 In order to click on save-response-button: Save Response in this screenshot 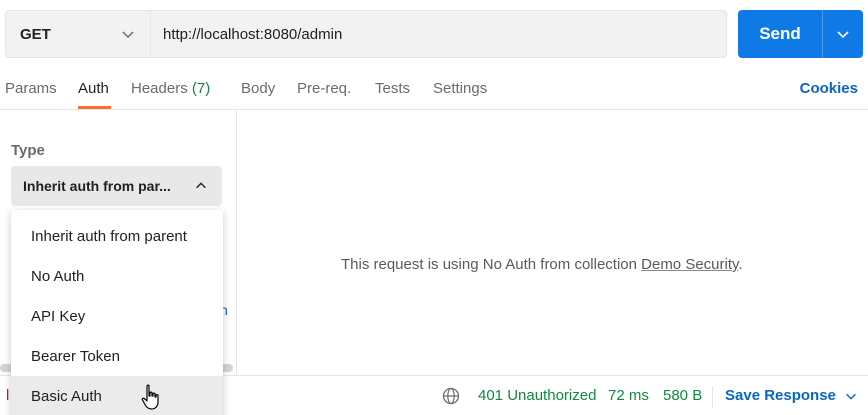, I will do `click(791, 395)`.